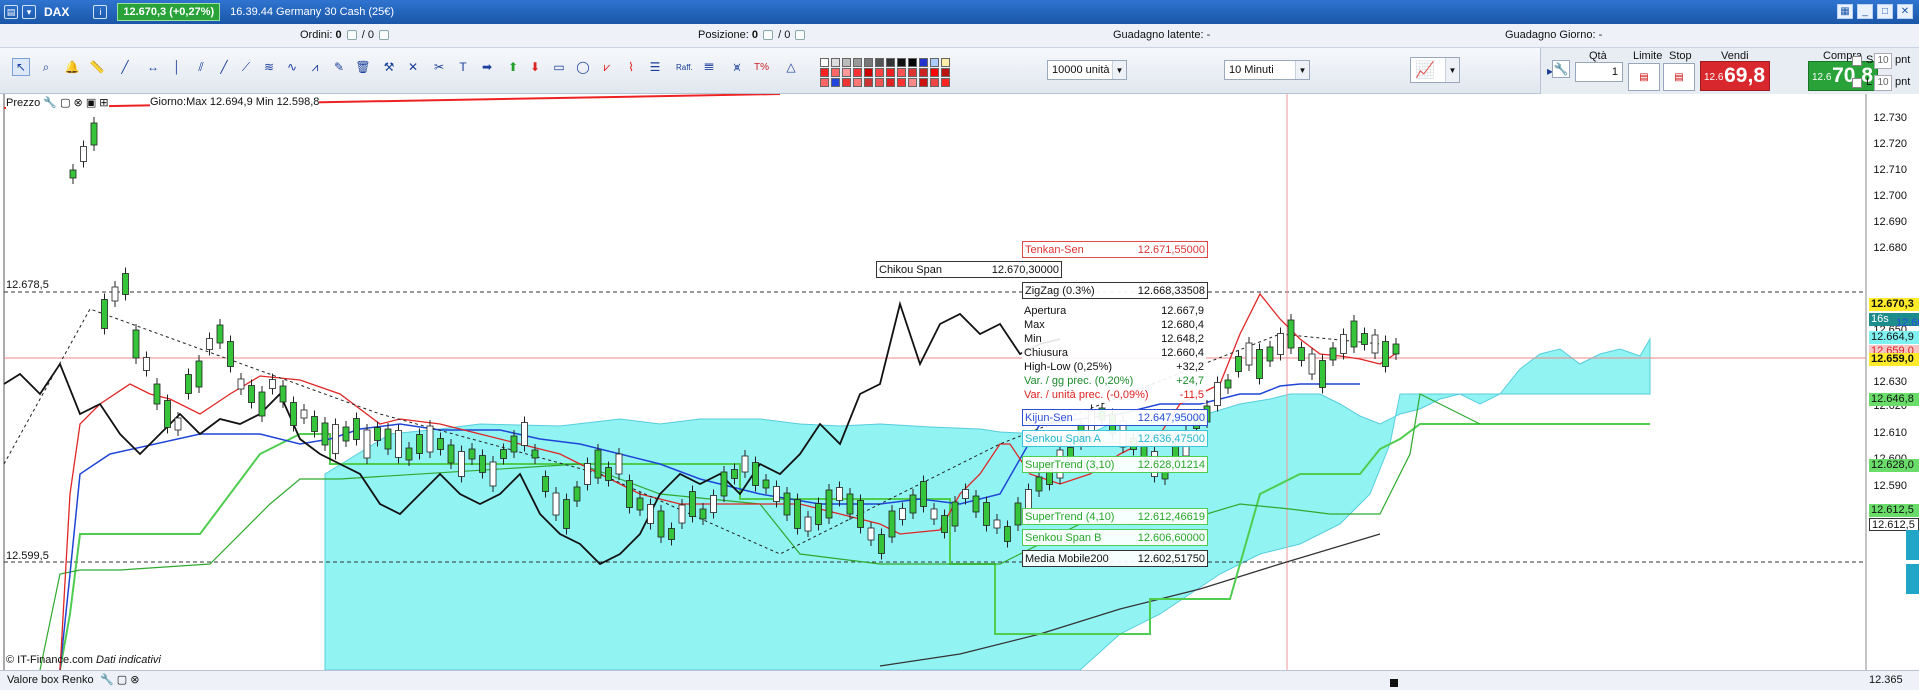  What do you see at coordinates (177, 67) in the screenshot?
I see `vertical-line-icon: │` at bounding box center [177, 67].